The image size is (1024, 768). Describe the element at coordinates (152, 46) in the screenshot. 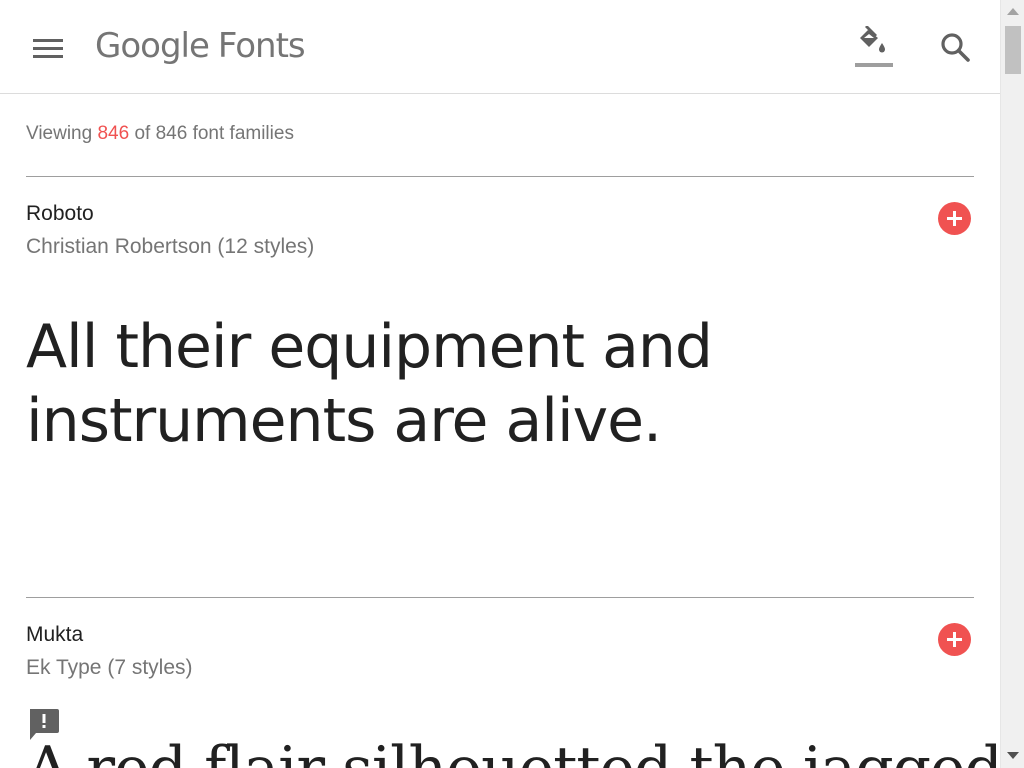

I see `logo-google-text: Google` at that location.